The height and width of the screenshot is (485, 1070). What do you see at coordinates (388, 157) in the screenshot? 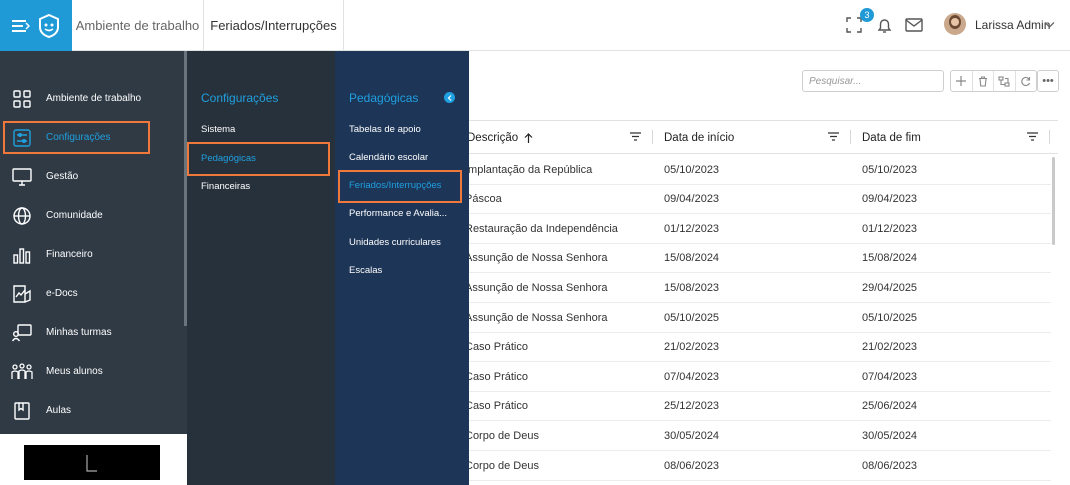
I see `submenu-item-calendario: Calendário escolar` at bounding box center [388, 157].